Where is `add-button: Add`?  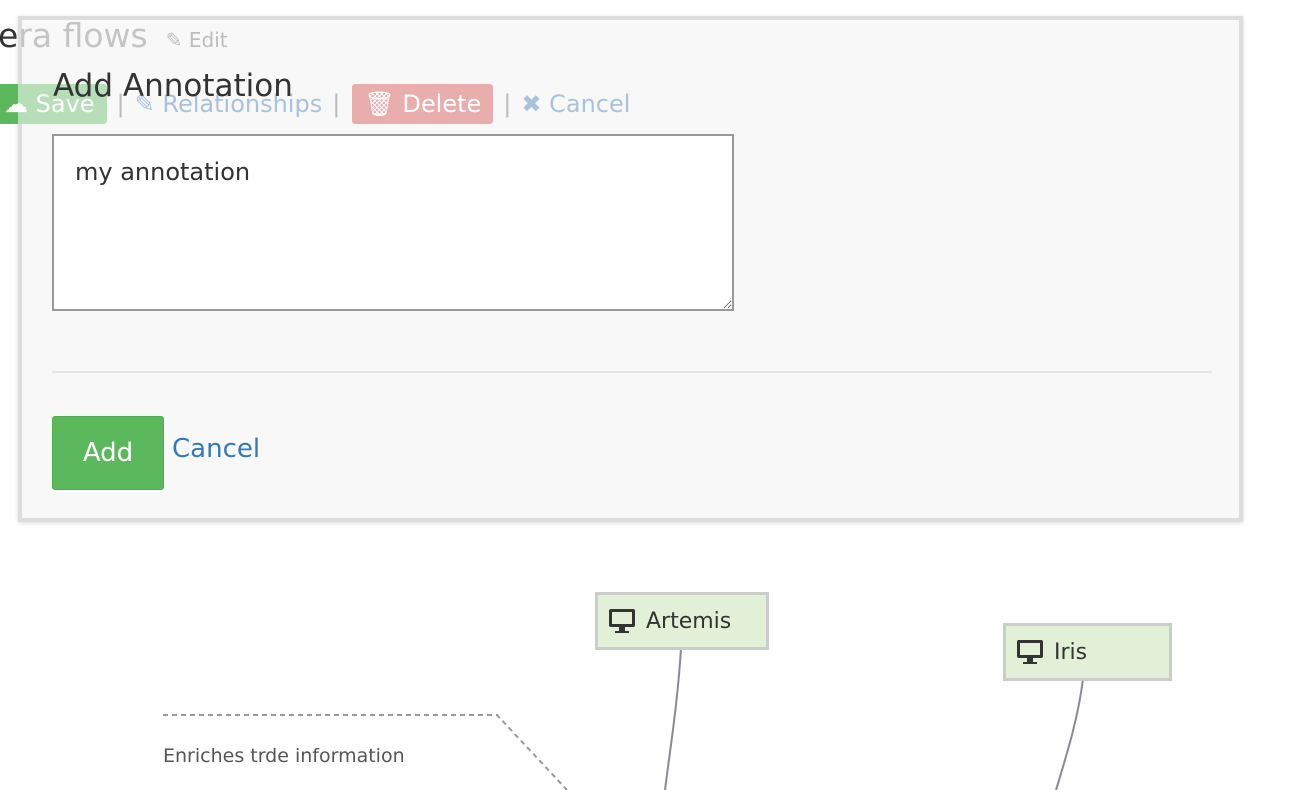
add-button: Add is located at coordinates (108, 453).